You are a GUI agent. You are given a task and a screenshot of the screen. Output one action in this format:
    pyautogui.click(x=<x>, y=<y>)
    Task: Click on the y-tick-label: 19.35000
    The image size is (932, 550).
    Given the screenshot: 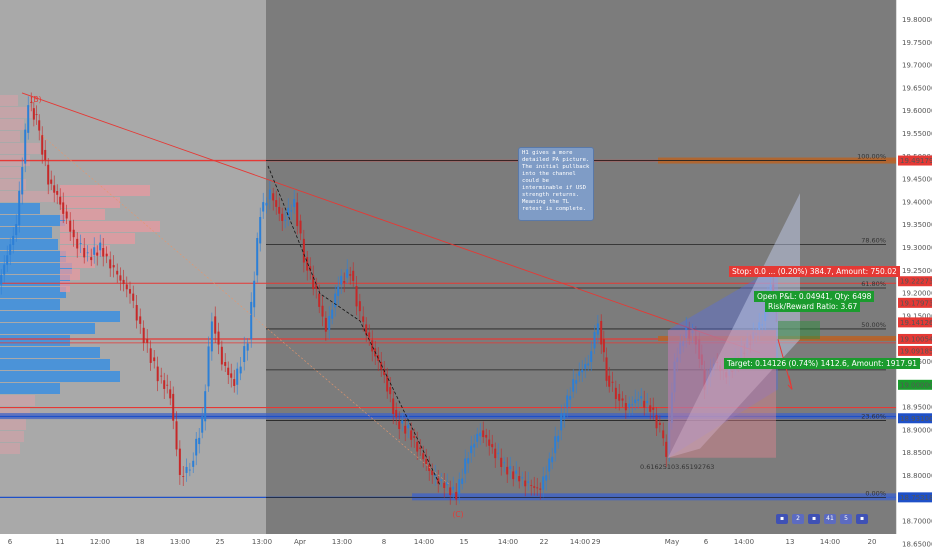 What is the action you would take?
    pyautogui.click(x=917, y=225)
    